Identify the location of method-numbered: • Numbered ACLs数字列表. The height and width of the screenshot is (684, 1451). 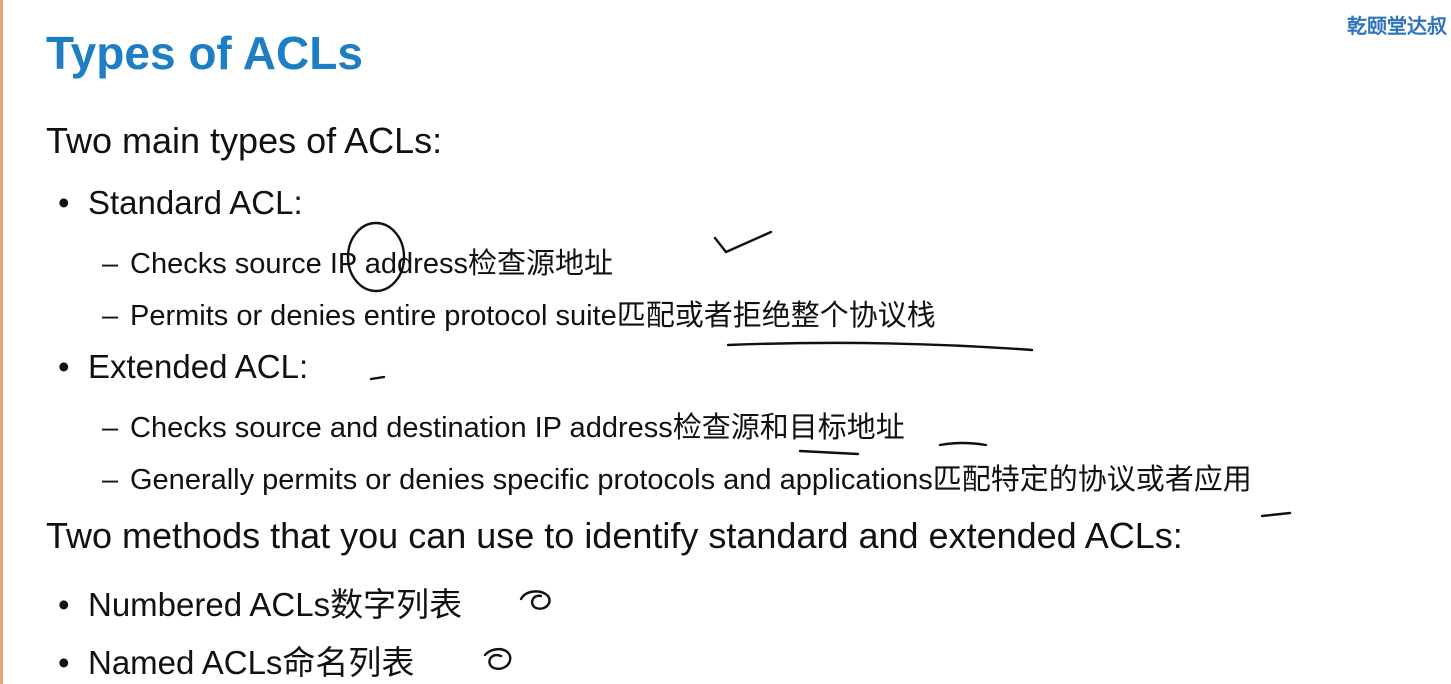
(260, 602).